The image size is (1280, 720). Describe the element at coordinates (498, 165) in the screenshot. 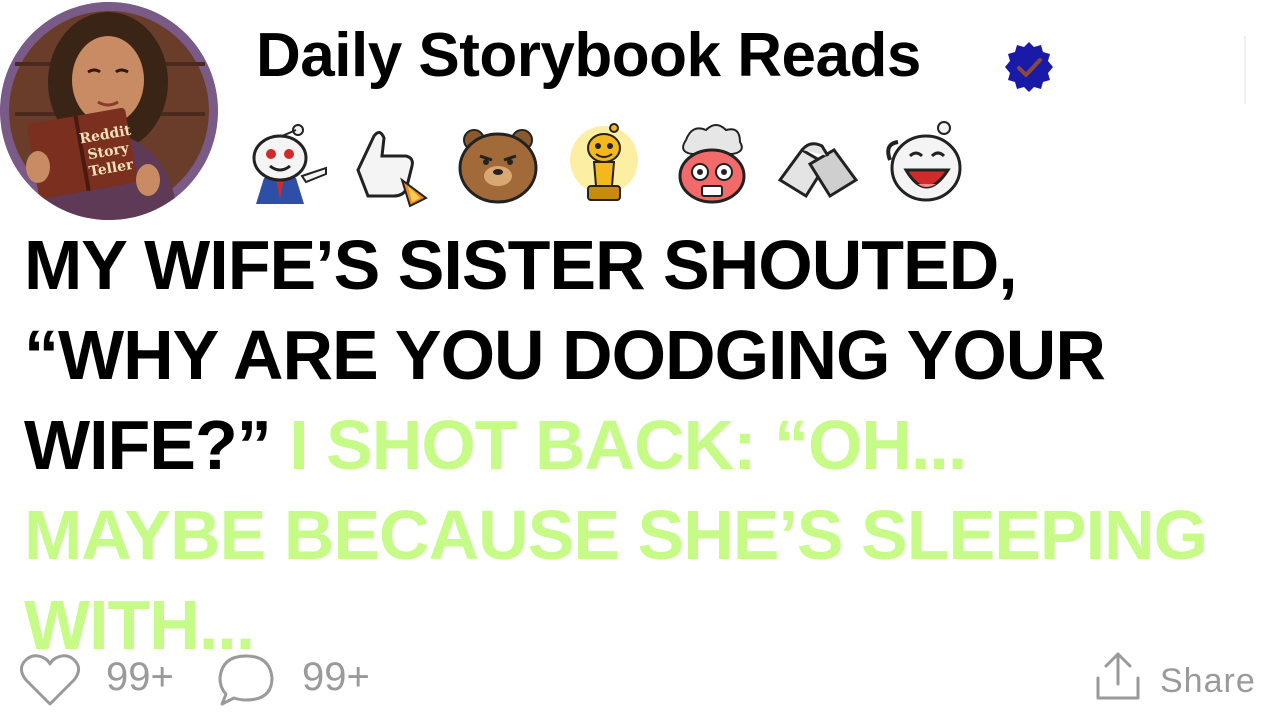

I see `bear-award-icon` at that location.